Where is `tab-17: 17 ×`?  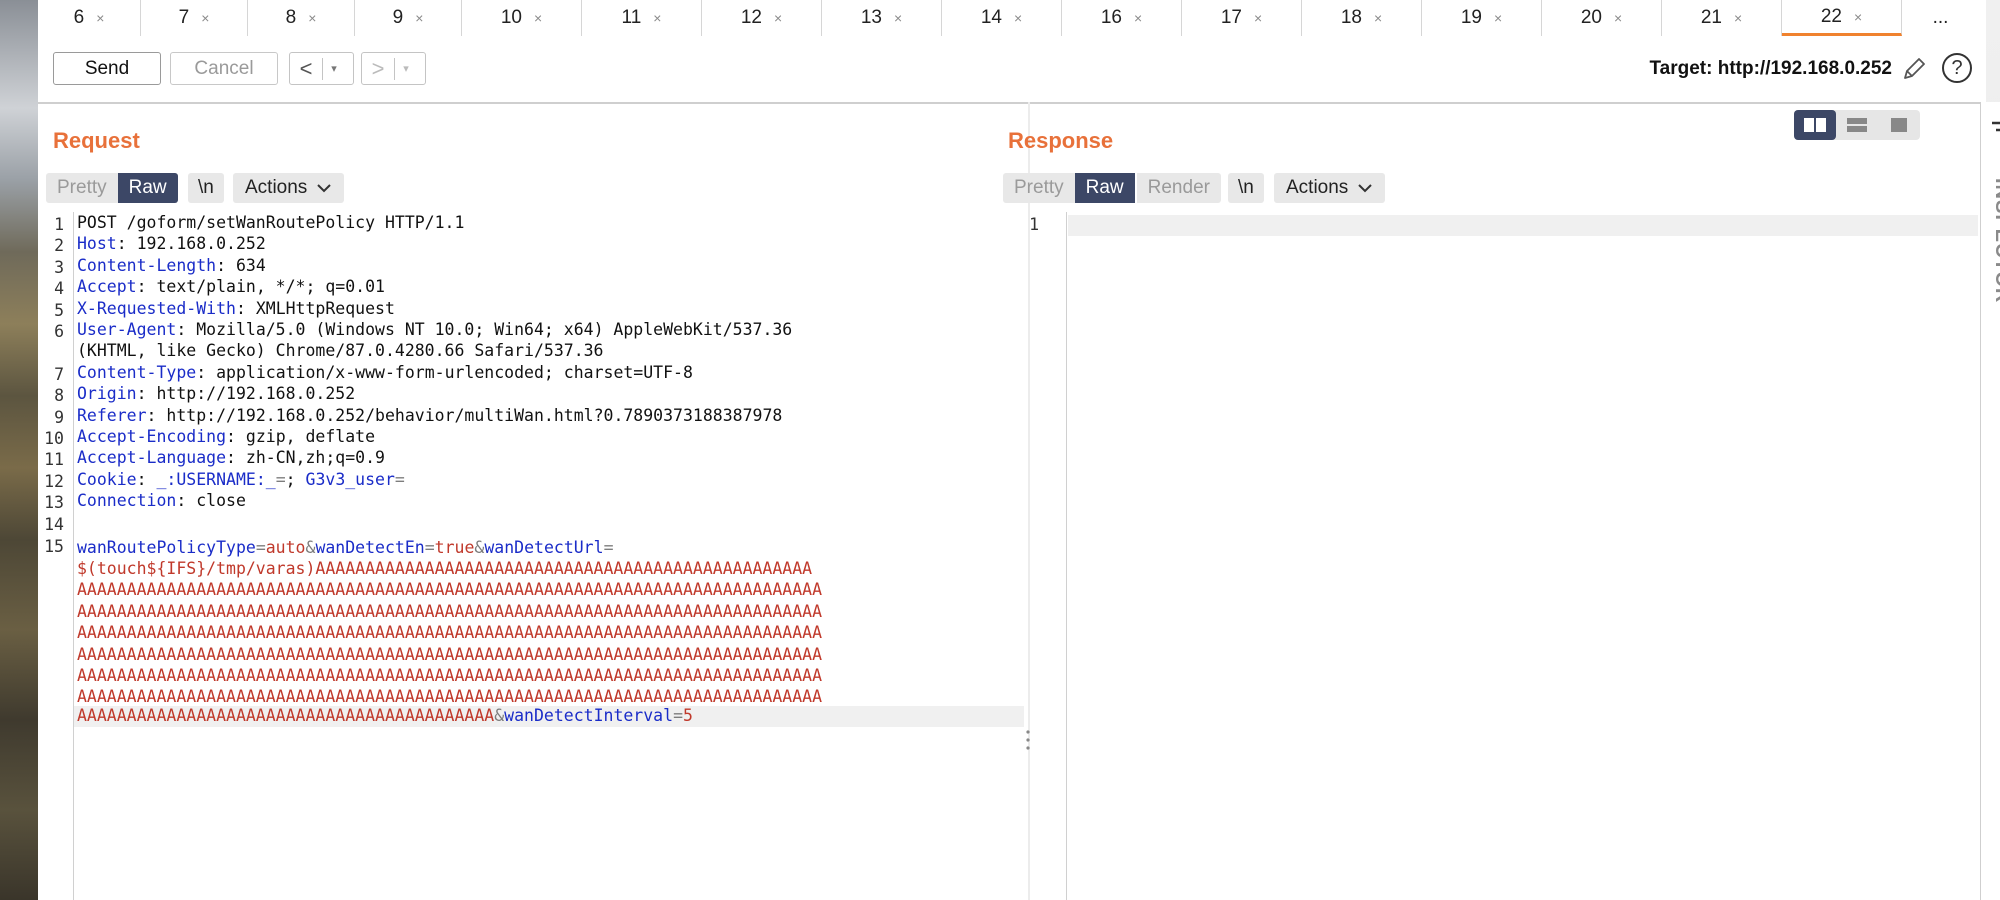 tab-17: 17 × is located at coordinates (1242, 18).